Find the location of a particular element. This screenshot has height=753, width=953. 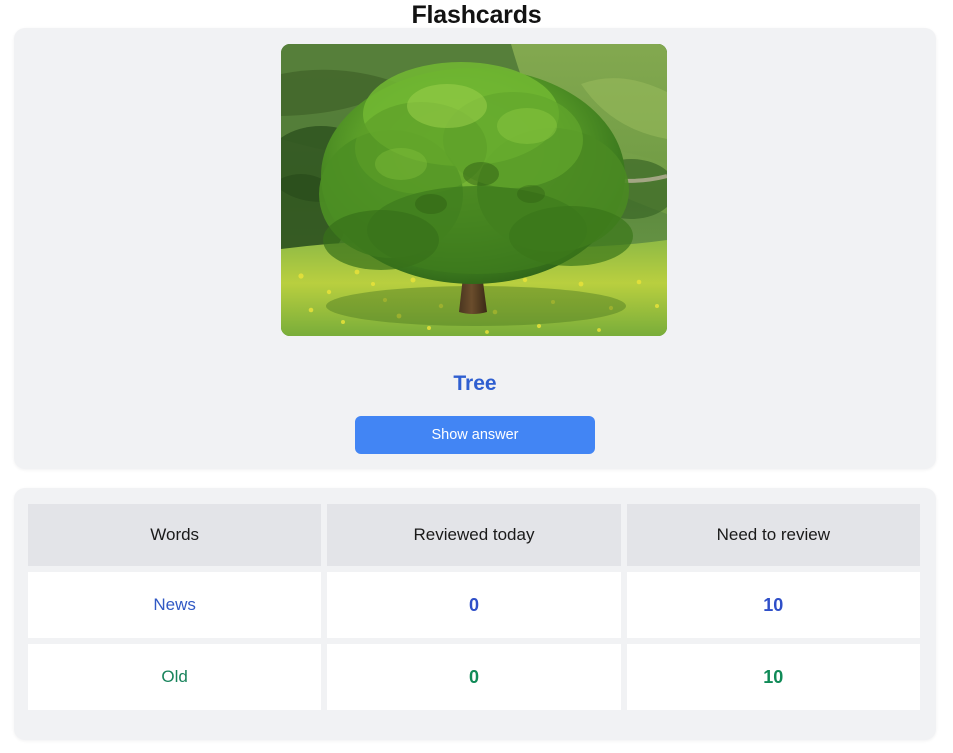

show-answer-button: Show answer is located at coordinates (475, 435).